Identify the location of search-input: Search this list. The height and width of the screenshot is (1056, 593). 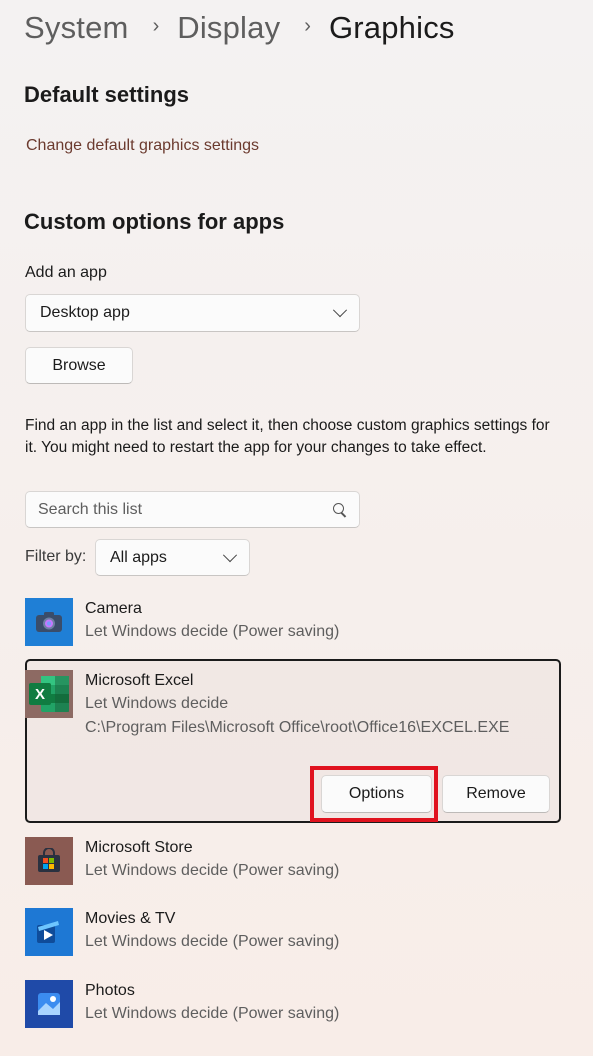
(192, 509).